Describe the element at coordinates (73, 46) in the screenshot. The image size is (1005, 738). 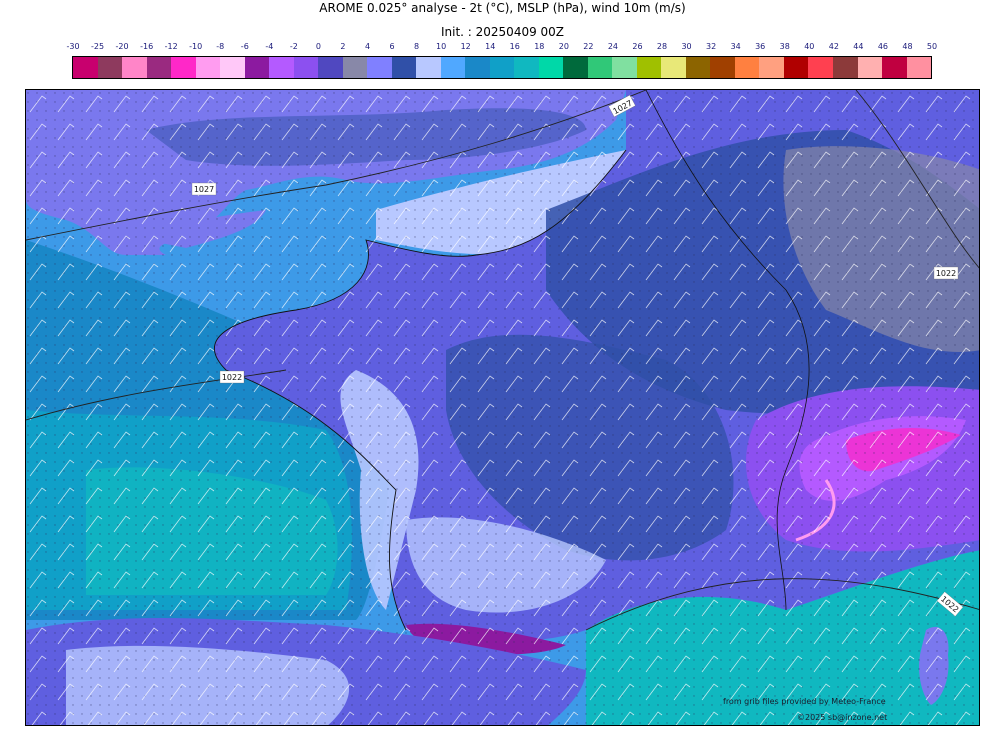
I see `colorbar-tick-label: -30` at that location.